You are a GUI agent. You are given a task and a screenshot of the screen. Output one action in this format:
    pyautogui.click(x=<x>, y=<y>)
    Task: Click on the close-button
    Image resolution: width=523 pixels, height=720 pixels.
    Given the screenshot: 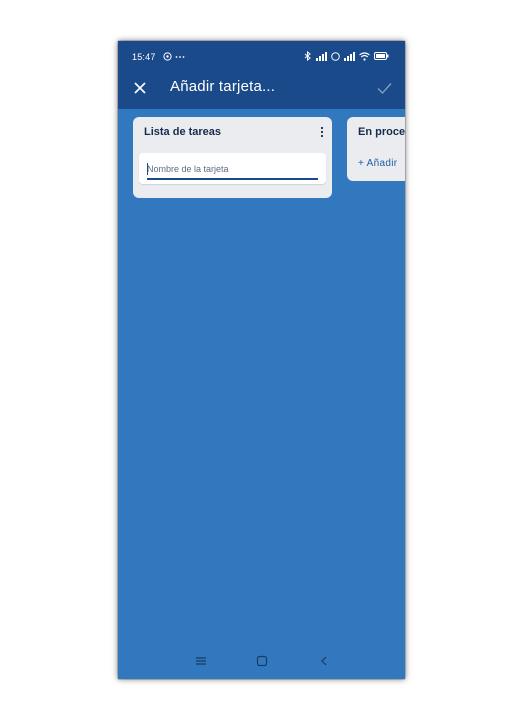 What is the action you would take?
    pyautogui.click(x=140, y=88)
    